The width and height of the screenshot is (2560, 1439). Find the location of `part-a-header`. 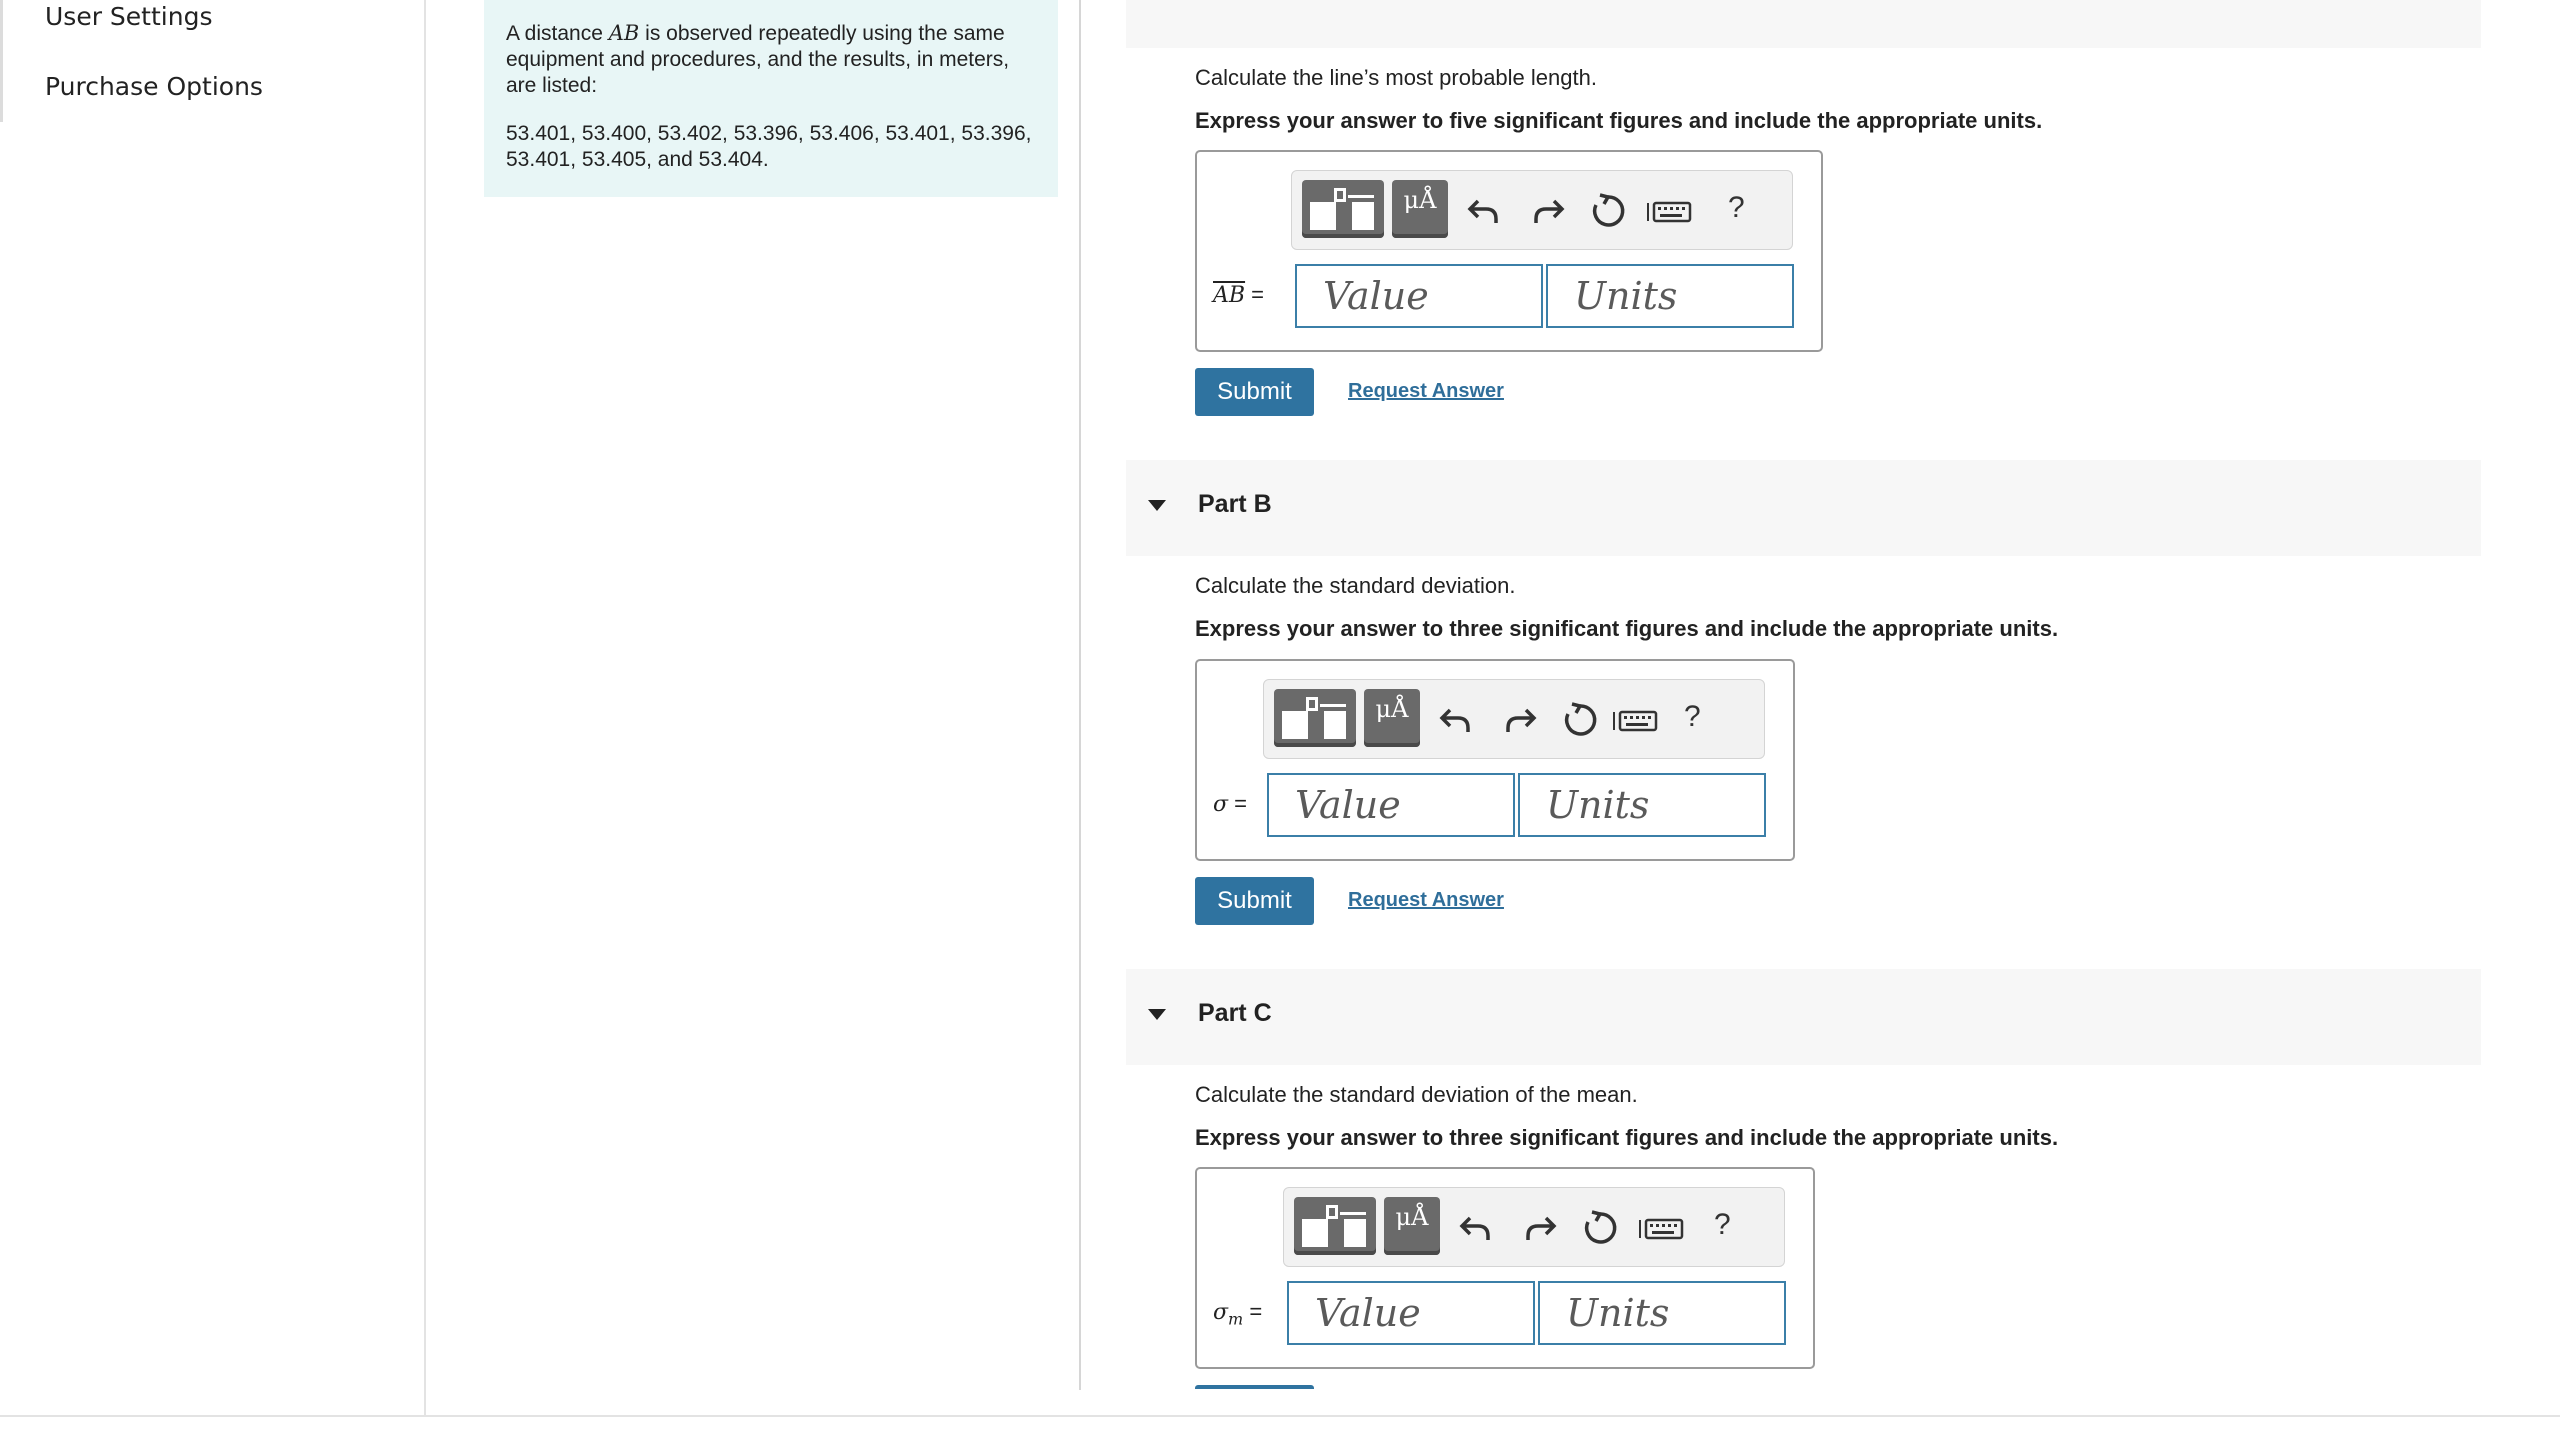

part-a-header is located at coordinates (1803, 24).